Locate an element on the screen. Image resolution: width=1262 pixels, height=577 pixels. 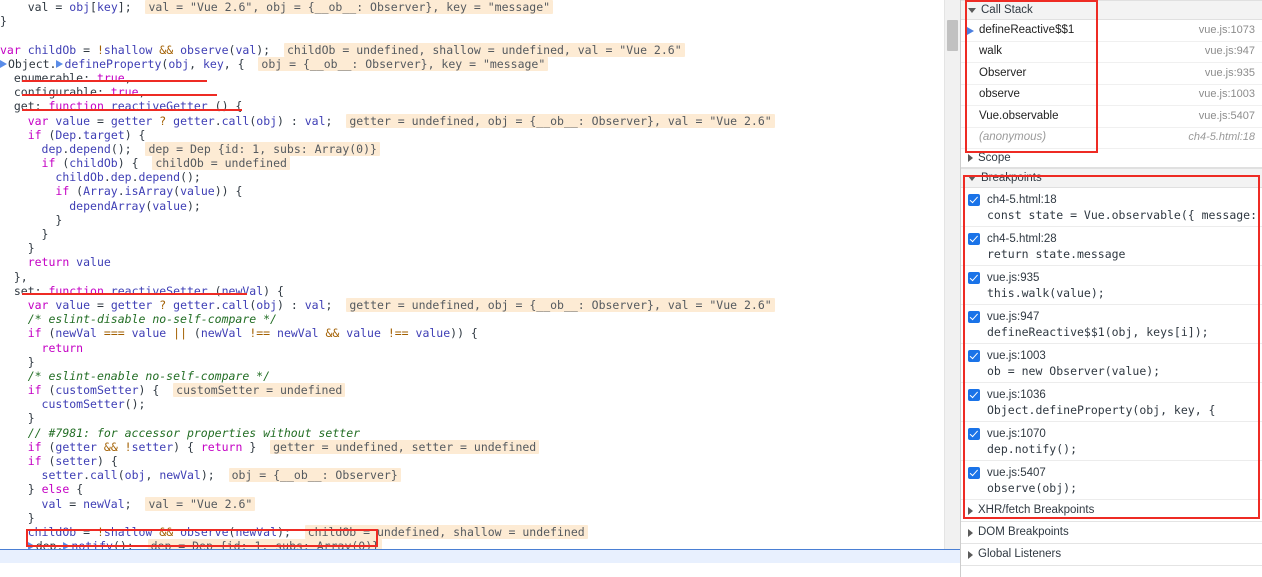
call-stack-title: Call Stack is located at coordinates (1007, 10).